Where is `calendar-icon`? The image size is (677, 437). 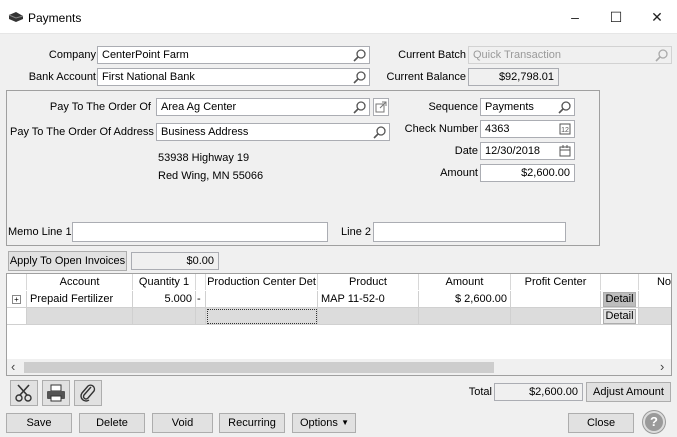 calendar-icon is located at coordinates (565, 151).